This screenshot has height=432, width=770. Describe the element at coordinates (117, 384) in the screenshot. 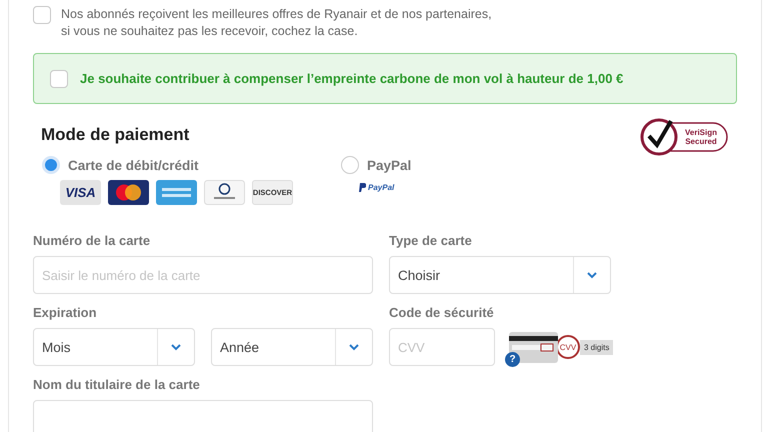

I see `field-label: Nom du titulaire de la carte` at that location.